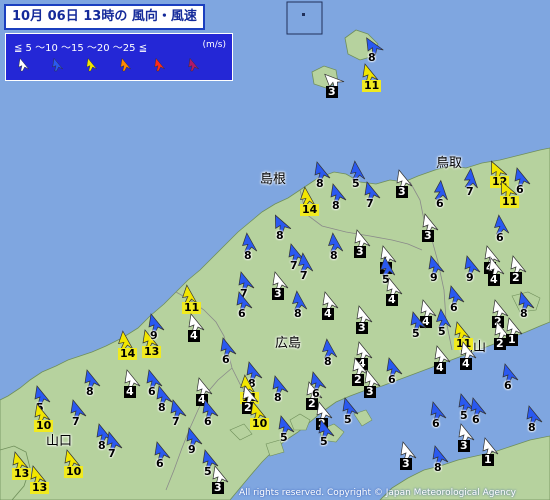  I want to click on wind-station-wake: 3, so click(365, 321).